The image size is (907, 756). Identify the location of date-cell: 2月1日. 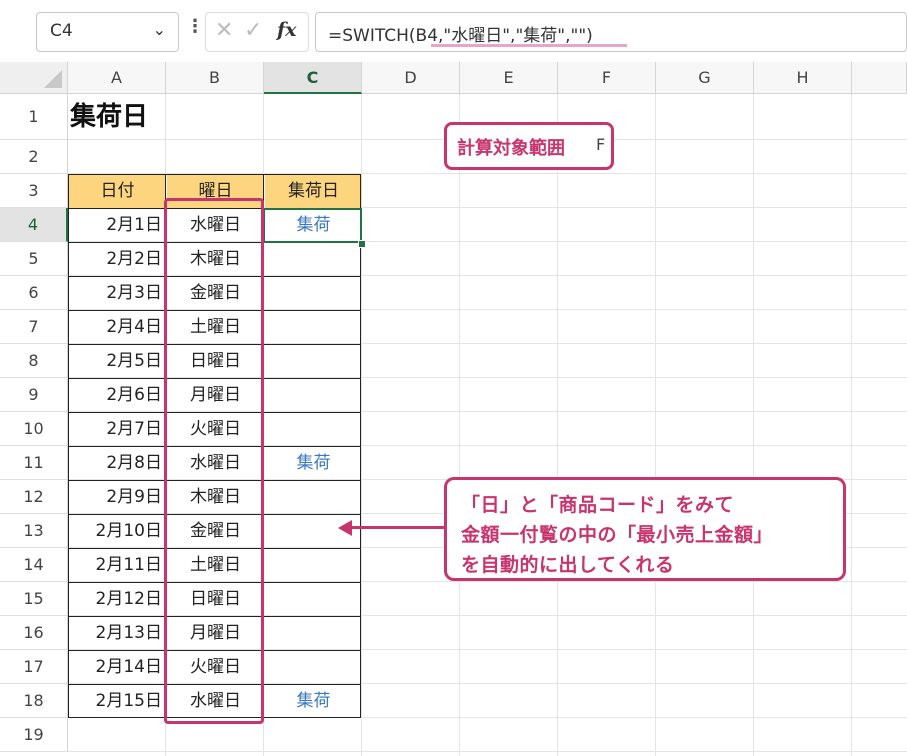
(117, 225).